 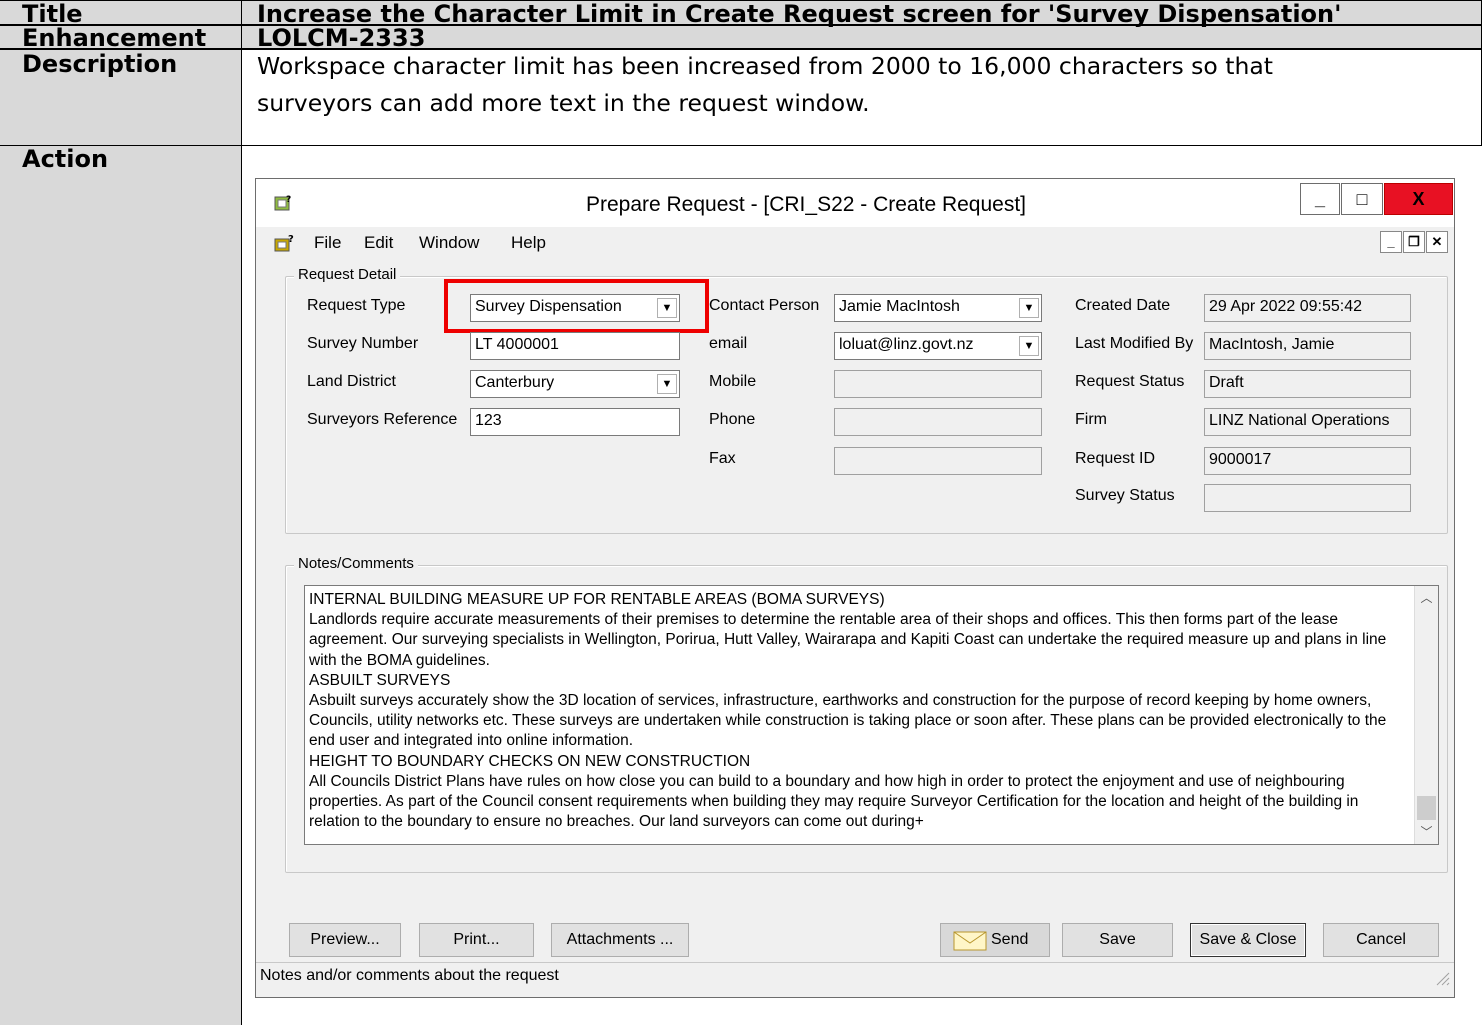 What do you see at coordinates (575, 384) in the screenshot?
I see `land-district-dropdown: Canterbury ▼` at bounding box center [575, 384].